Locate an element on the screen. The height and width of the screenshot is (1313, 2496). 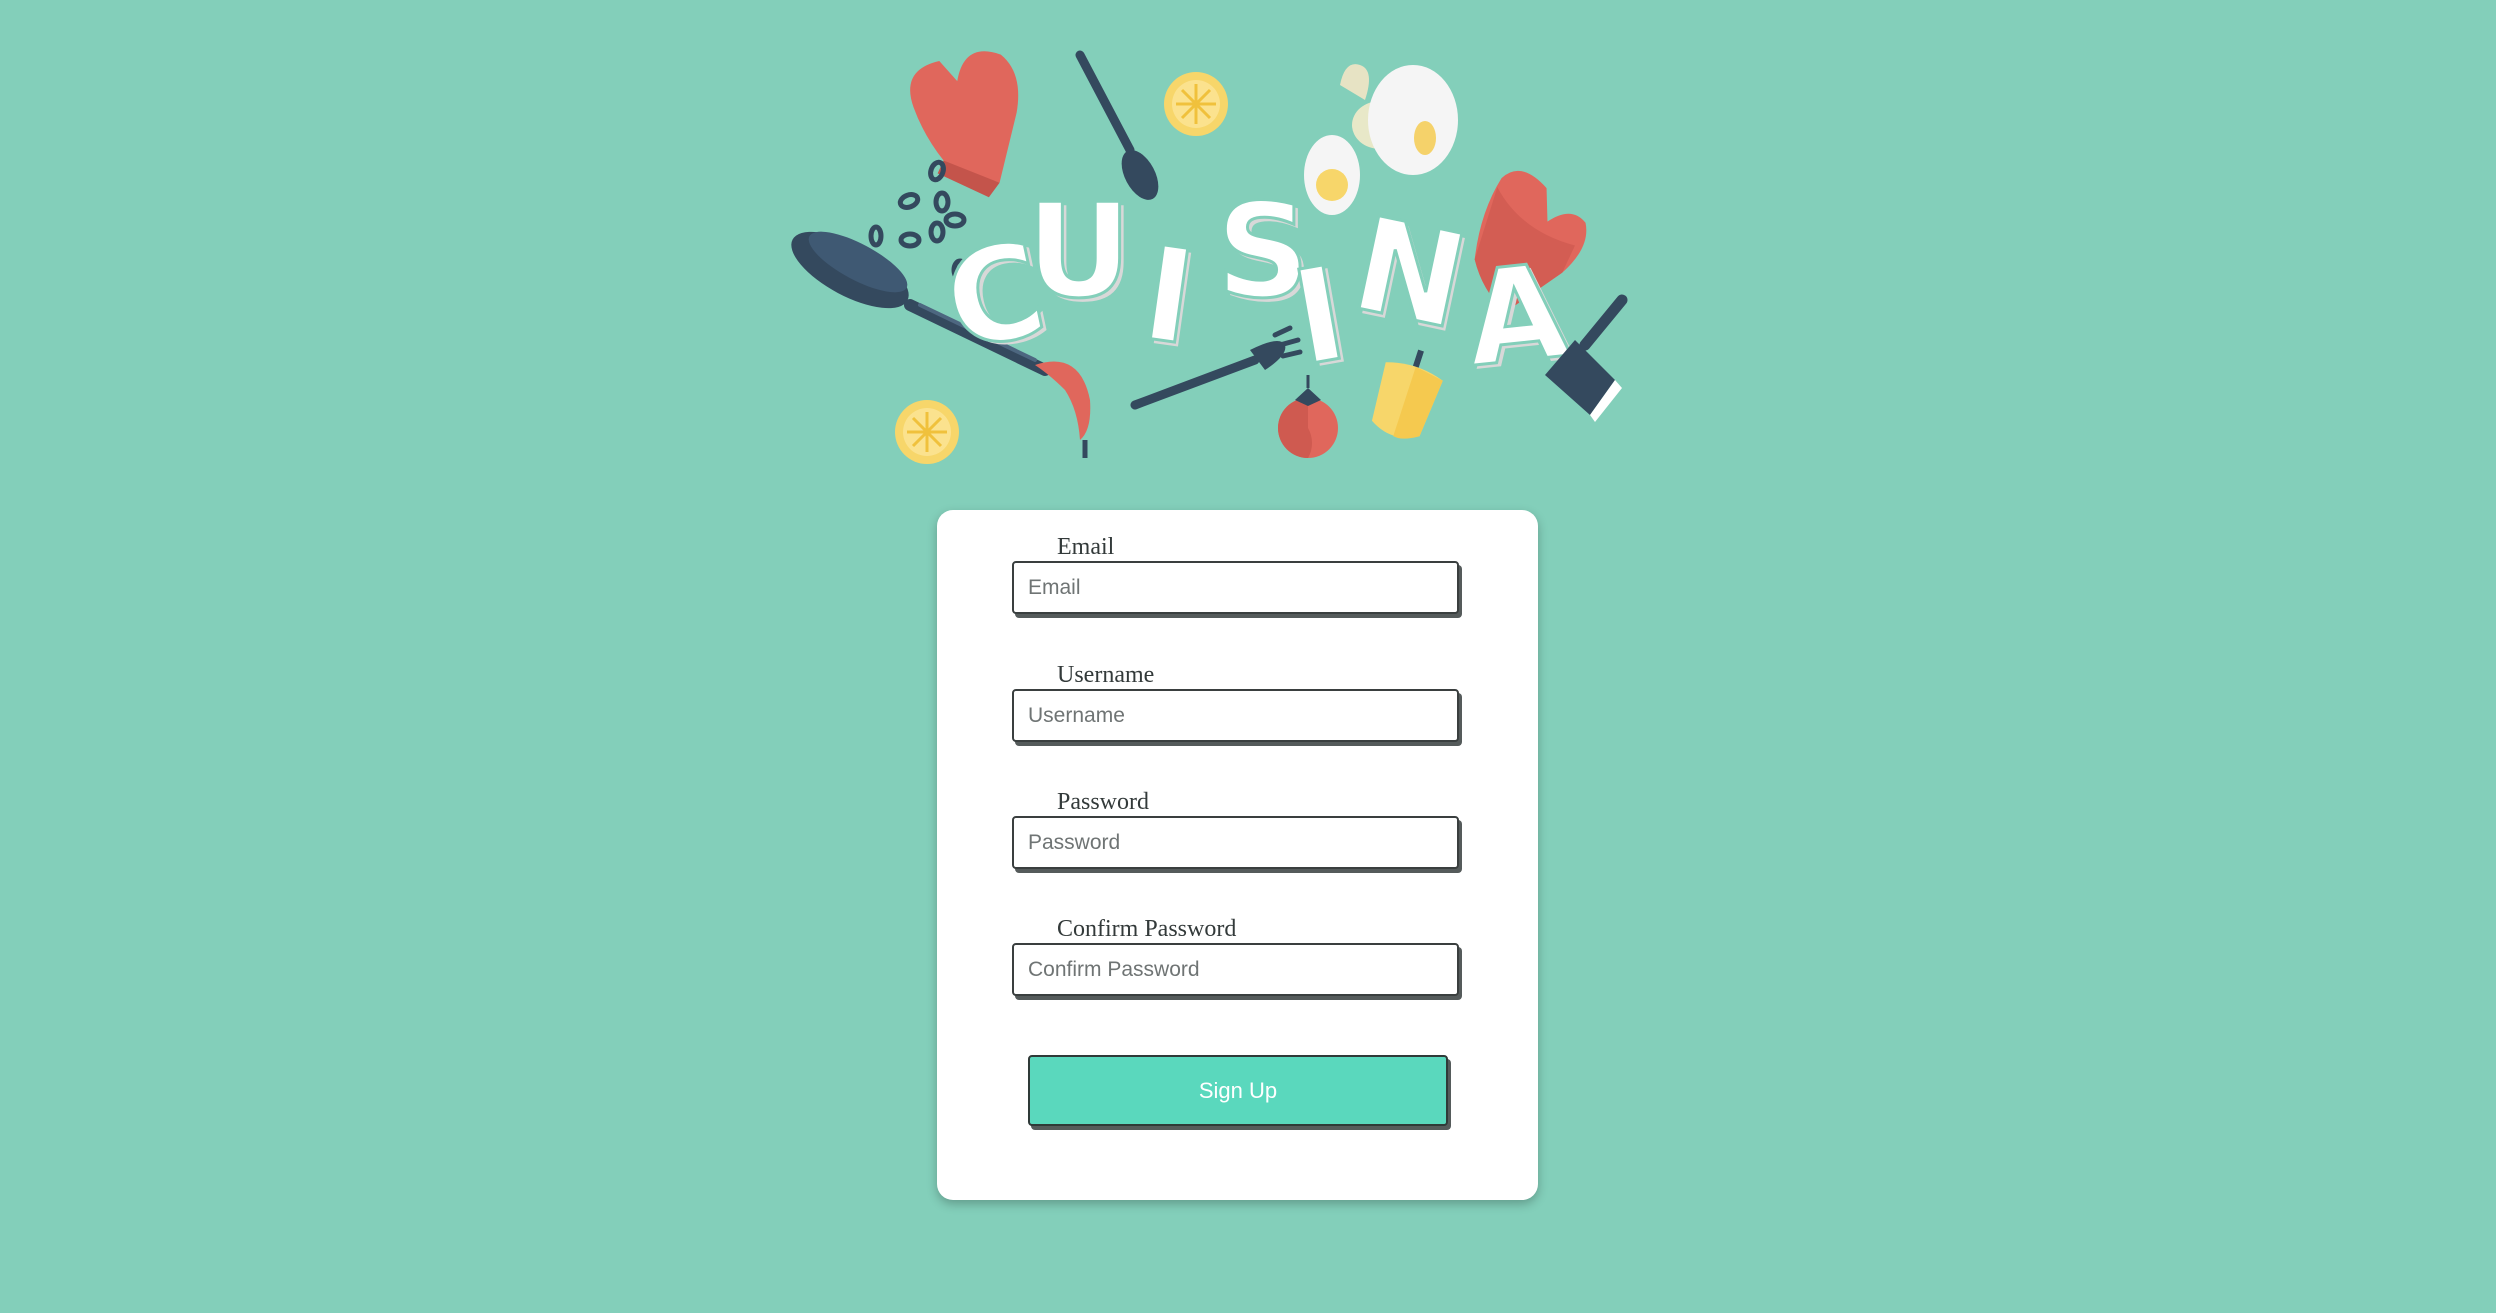
username-label: Username is located at coordinates (1106, 675).